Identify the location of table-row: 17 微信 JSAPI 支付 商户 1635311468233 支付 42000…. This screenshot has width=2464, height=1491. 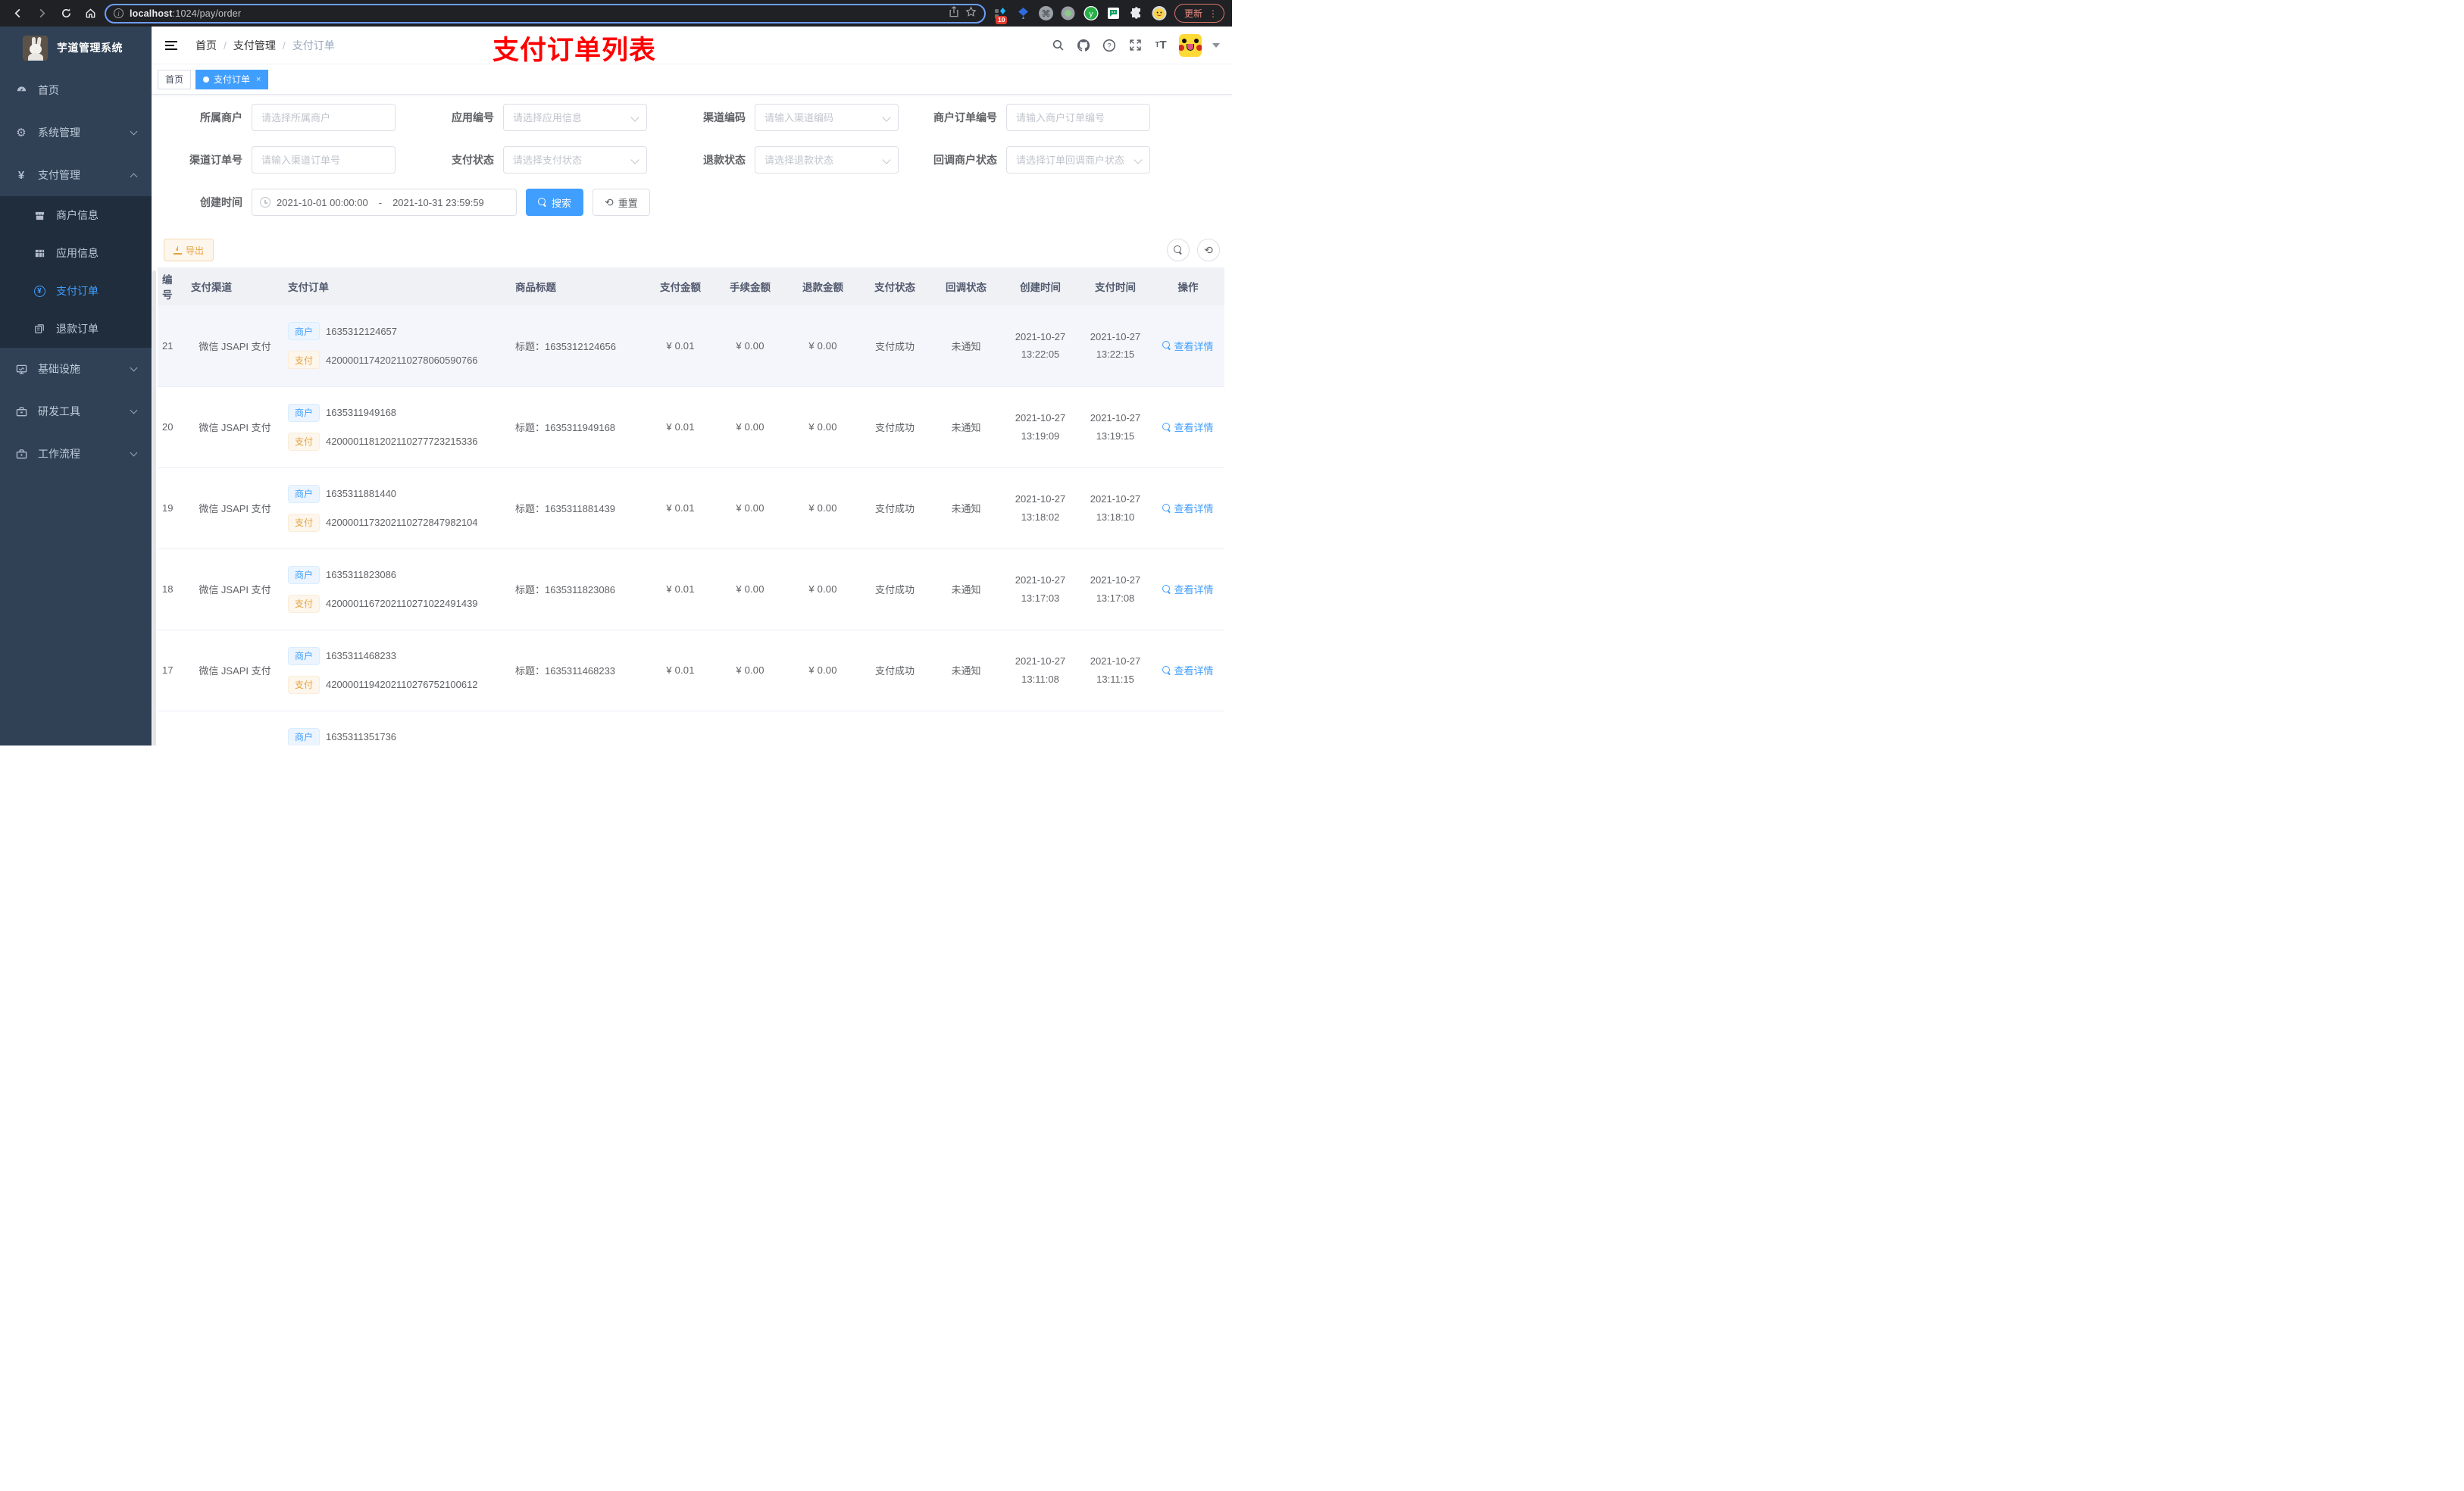
(691, 670).